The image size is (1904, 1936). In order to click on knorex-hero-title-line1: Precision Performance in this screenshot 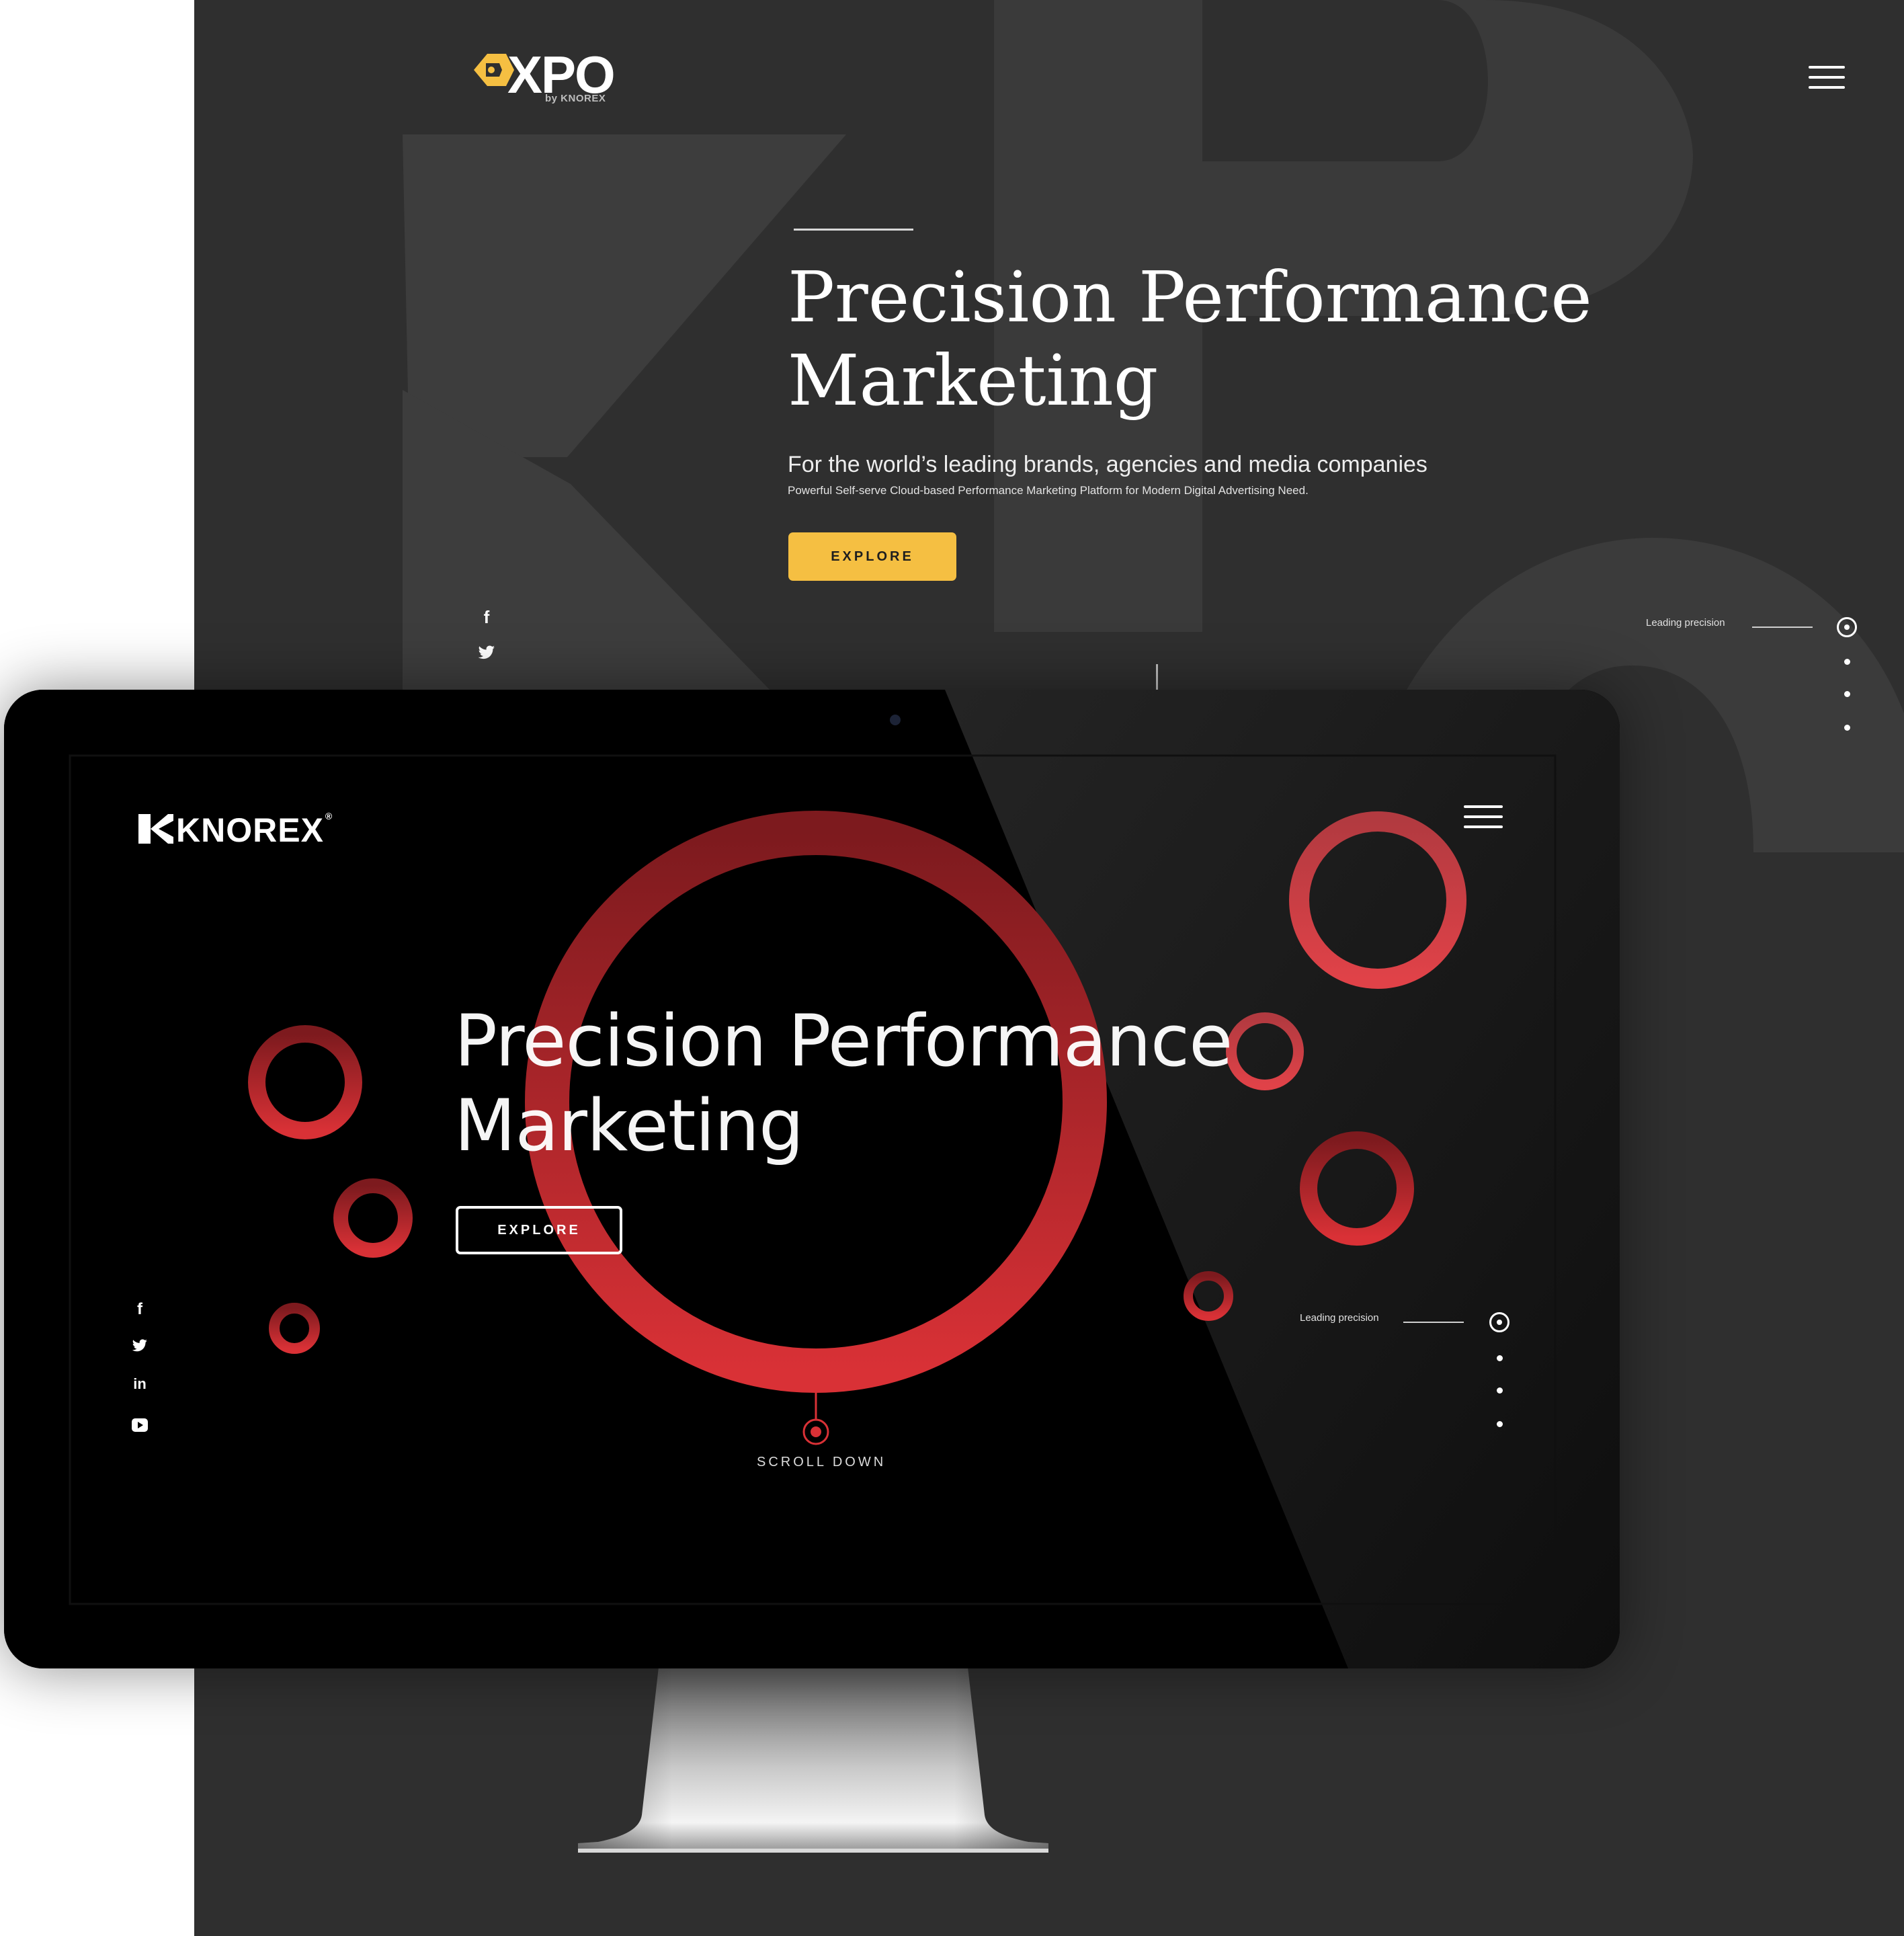, I will do `click(843, 1041)`.